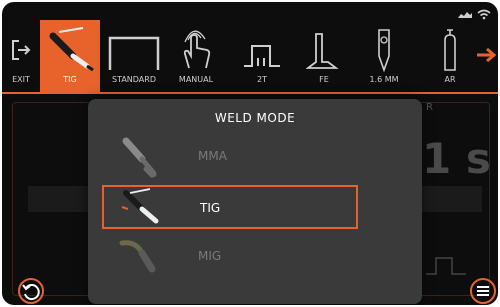 This screenshot has height=307, width=500. I want to click on toolbar-next-button, so click(486, 56).